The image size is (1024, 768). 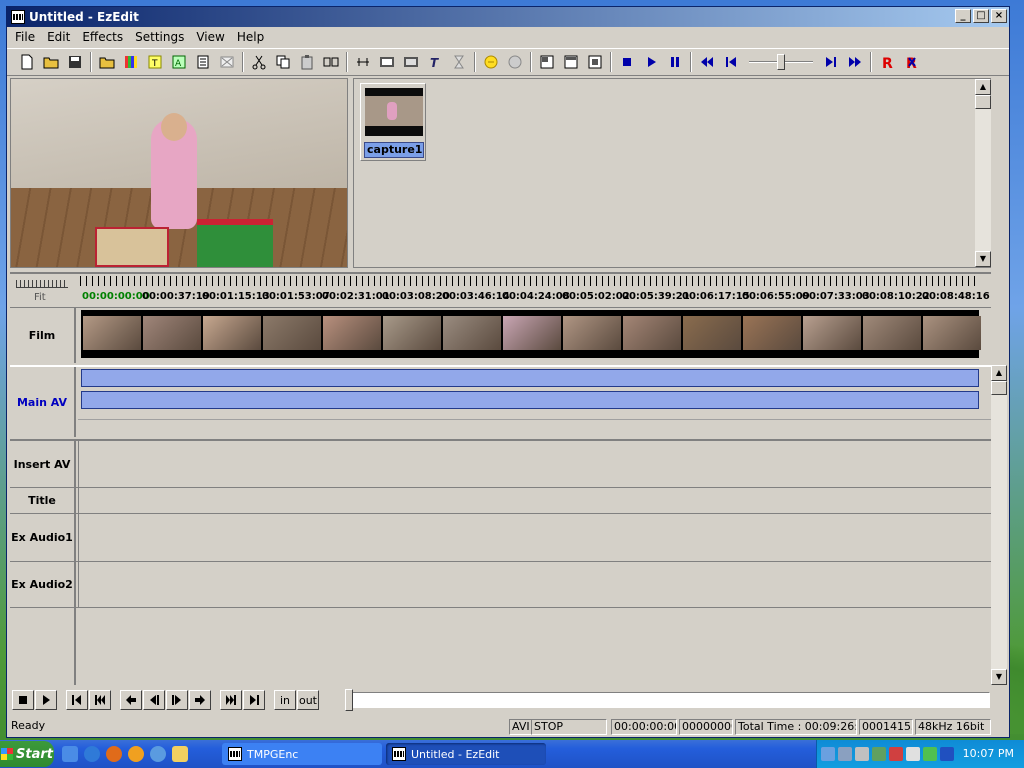 What do you see at coordinates (179, 62) in the screenshot?
I see `image-clip-icon: A` at bounding box center [179, 62].